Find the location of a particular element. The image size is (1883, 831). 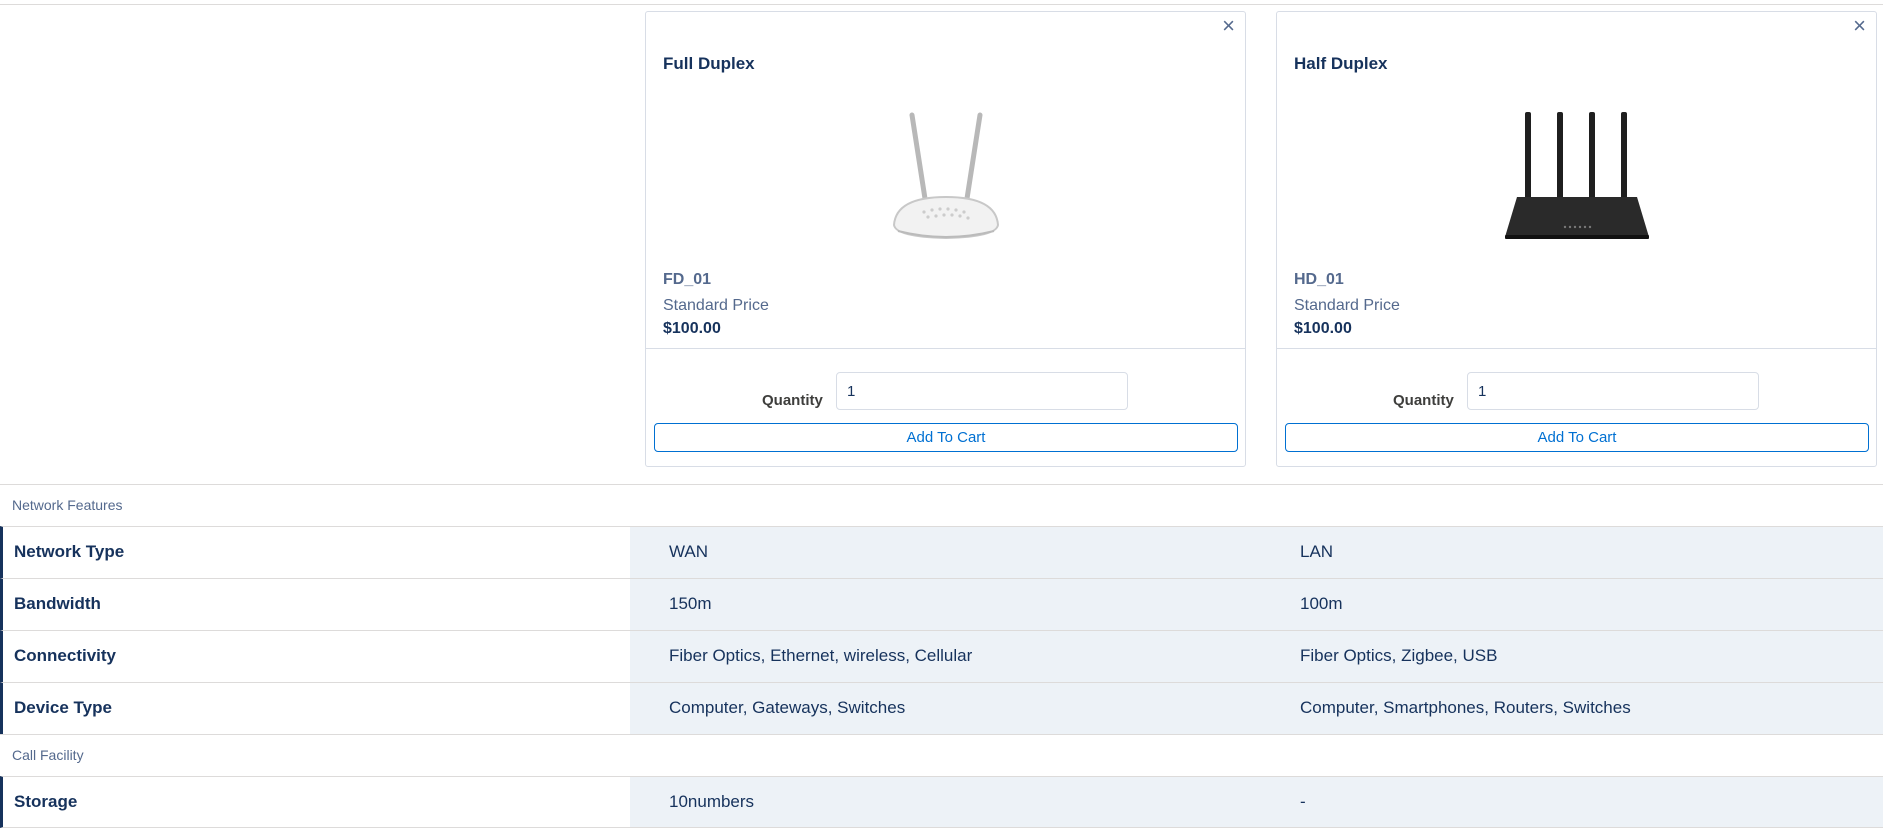

product-title: Half Duplex is located at coordinates (1341, 63).